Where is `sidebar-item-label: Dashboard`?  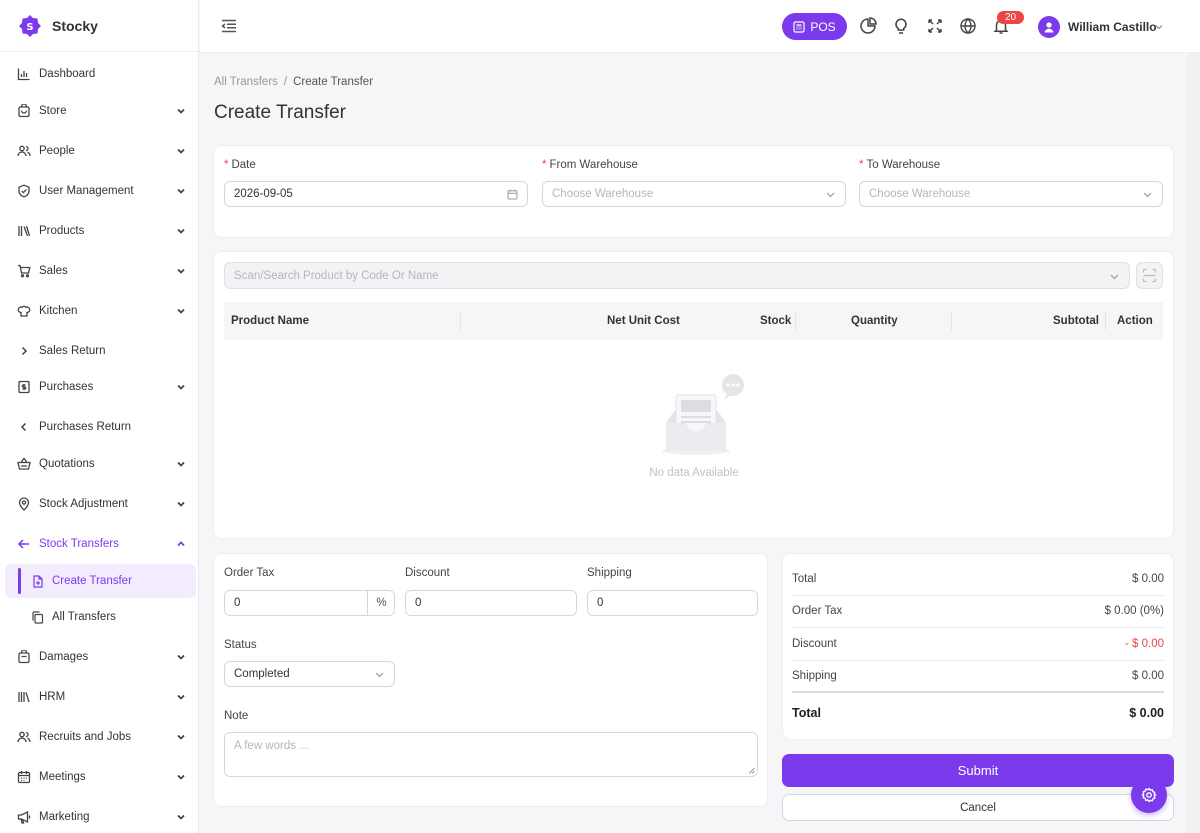
sidebar-item-label: Dashboard is located at coordinates (67, 74).